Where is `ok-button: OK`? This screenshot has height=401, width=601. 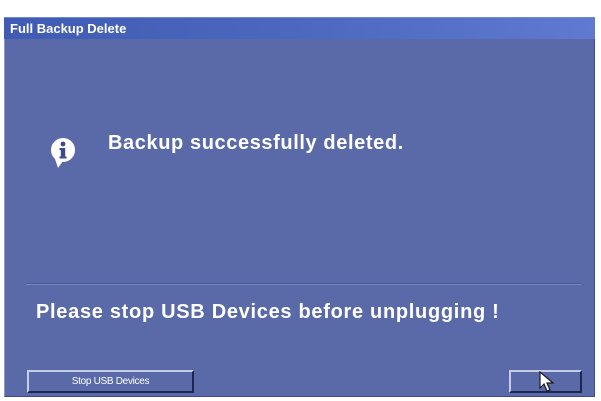
ok-button: OK is located at coordinates (545, 381).